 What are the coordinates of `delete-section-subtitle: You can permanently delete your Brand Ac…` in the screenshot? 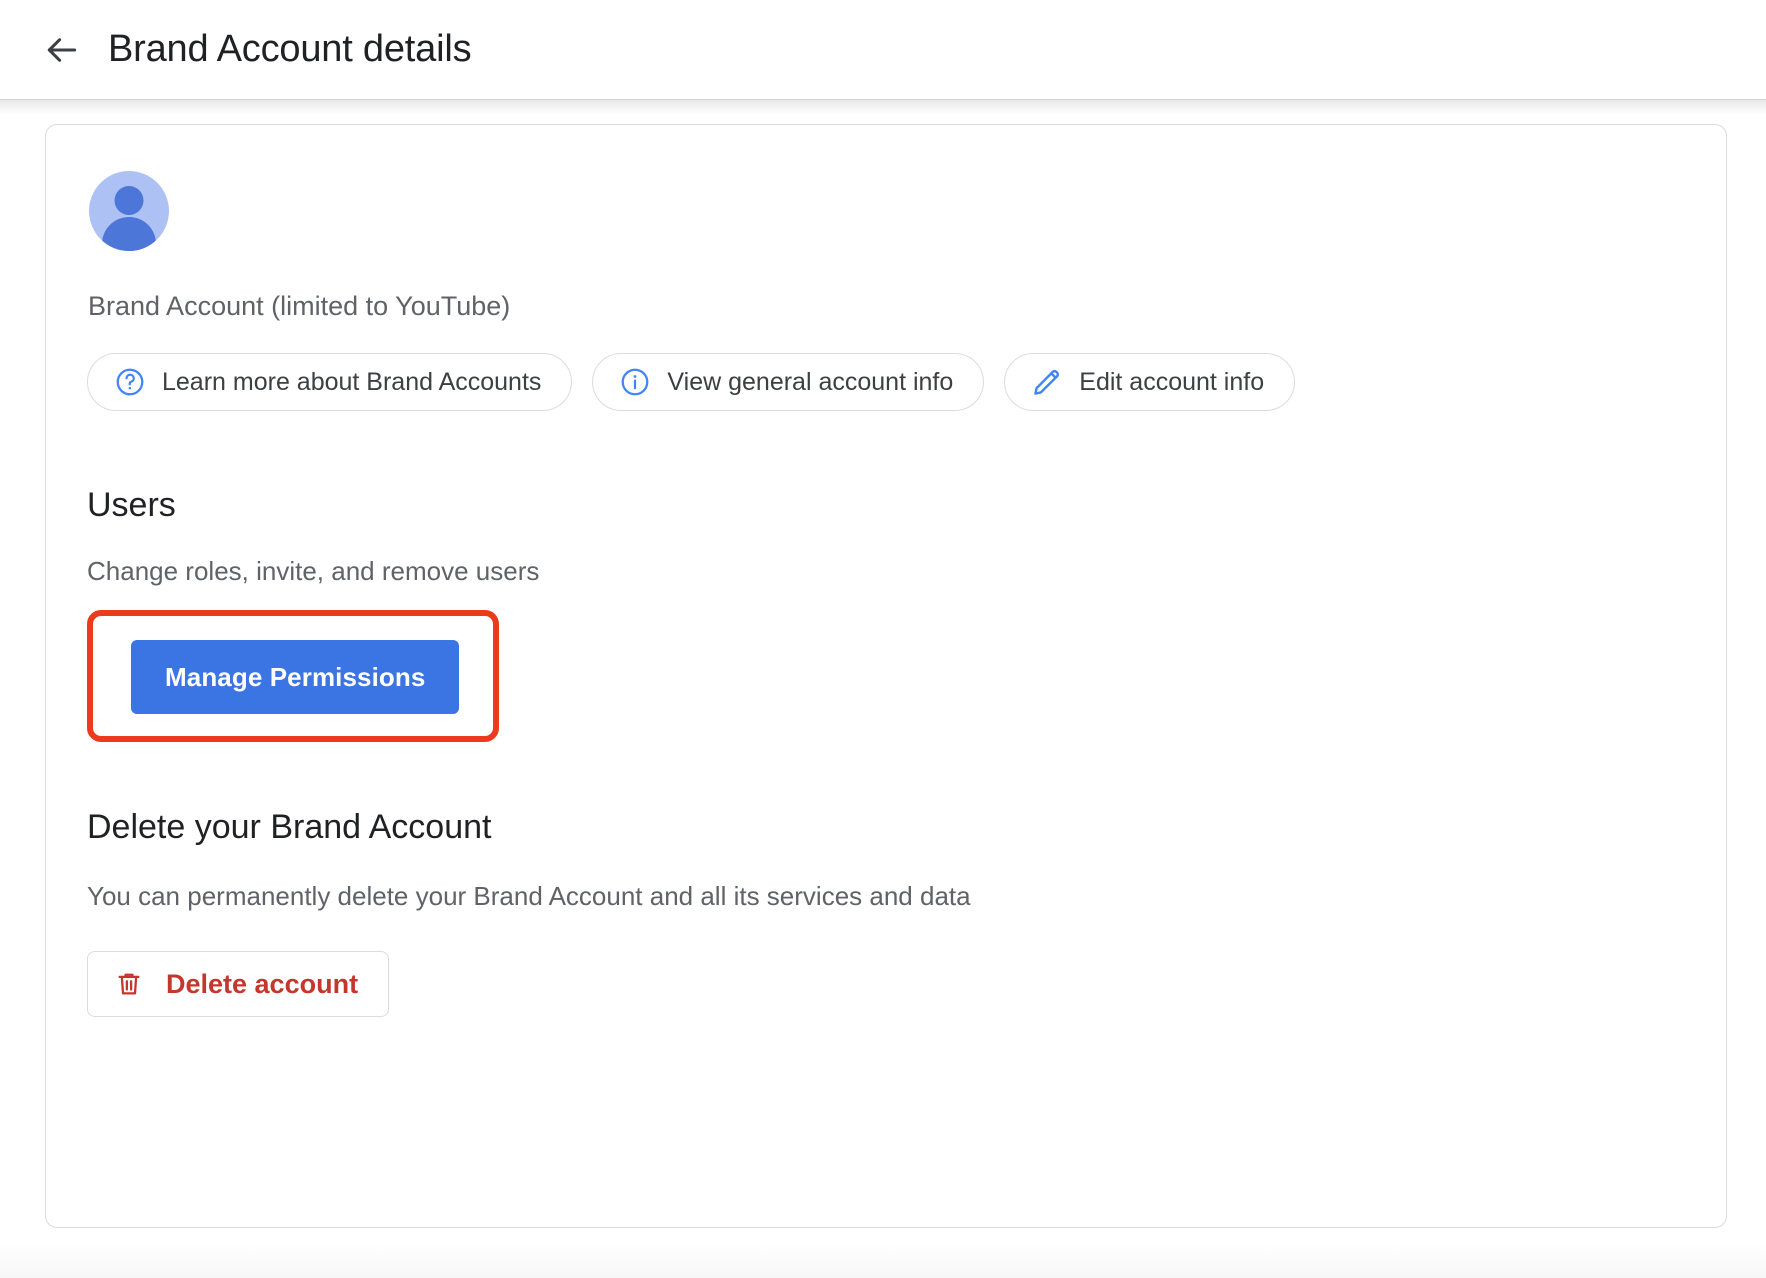 It's located at (529, 896).